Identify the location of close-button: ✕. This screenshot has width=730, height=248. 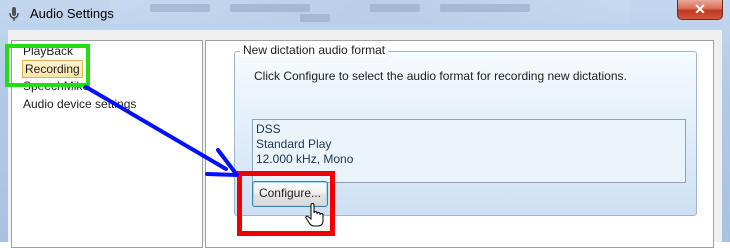
(700, 10).